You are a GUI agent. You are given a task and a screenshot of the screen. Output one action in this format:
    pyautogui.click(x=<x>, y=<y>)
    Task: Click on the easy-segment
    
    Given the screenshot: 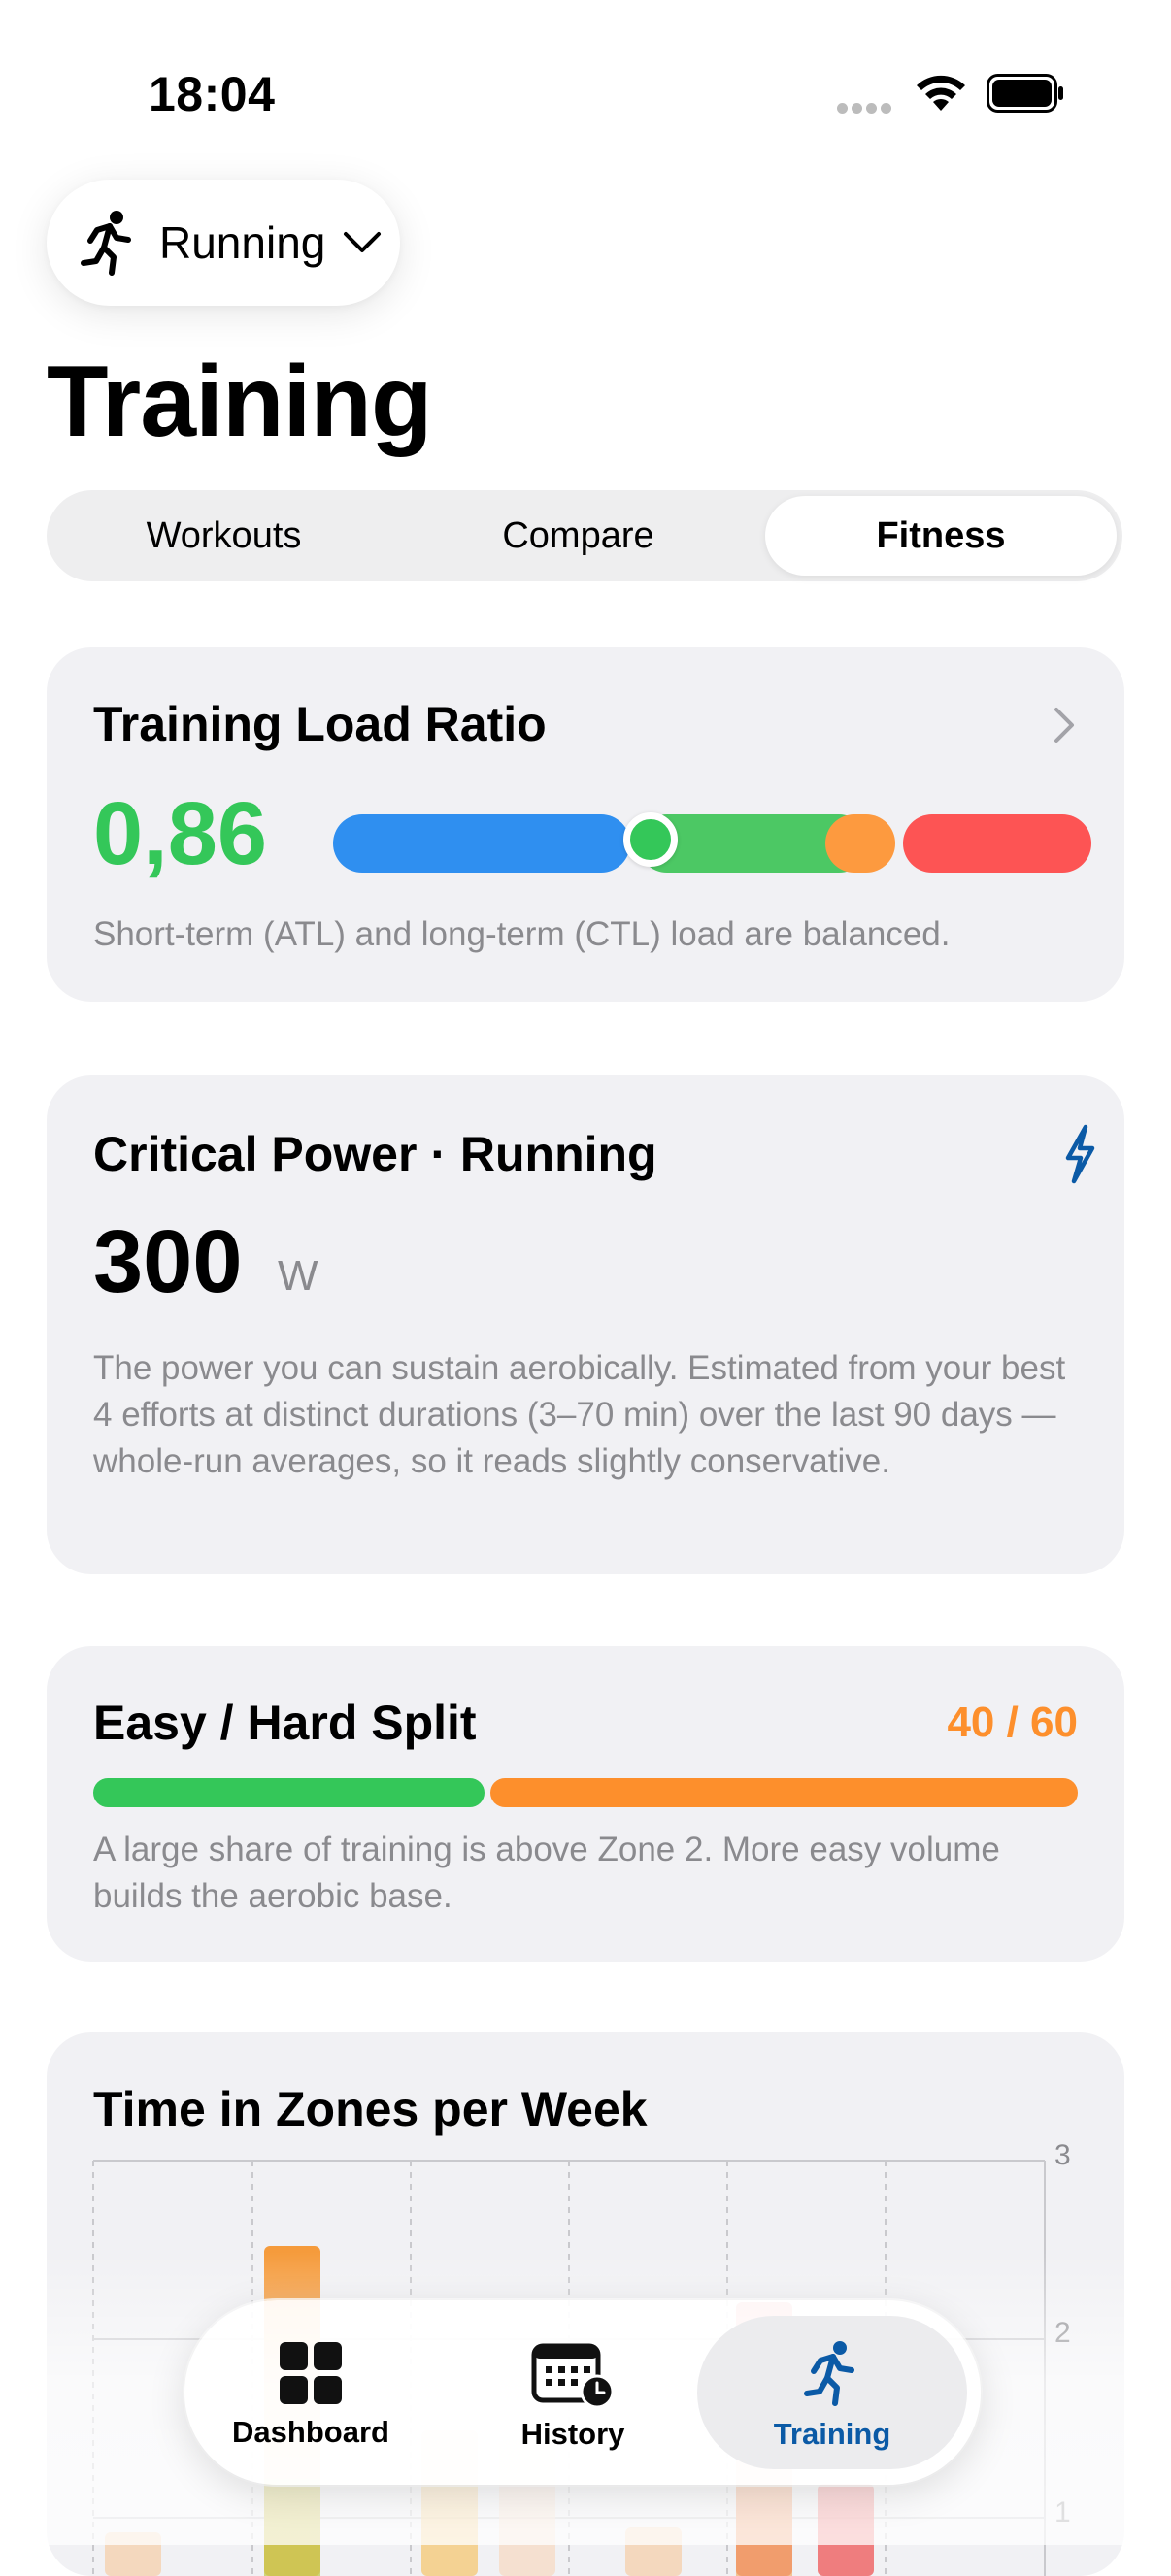 What is the action you would take?
    pyautogui.click(x=289, y=1792)
    